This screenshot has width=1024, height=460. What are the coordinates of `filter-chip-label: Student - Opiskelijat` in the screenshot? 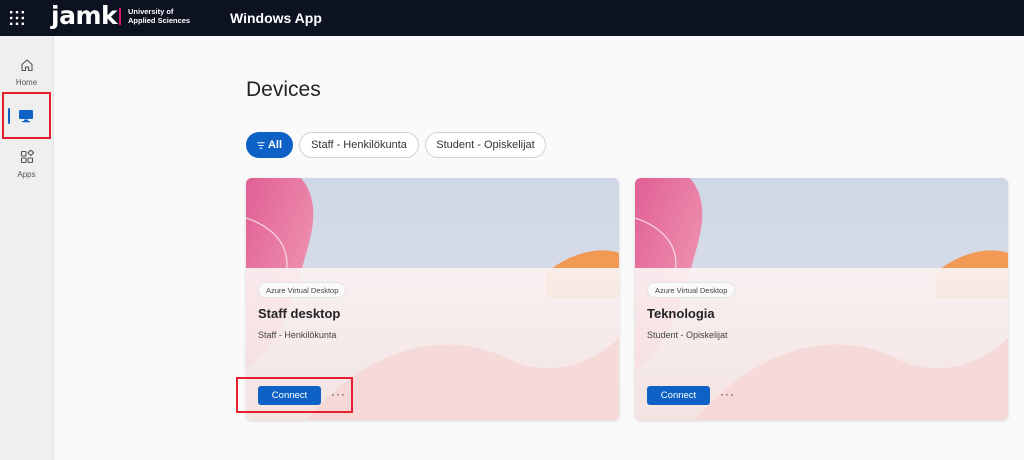 It's located at (485, 145).